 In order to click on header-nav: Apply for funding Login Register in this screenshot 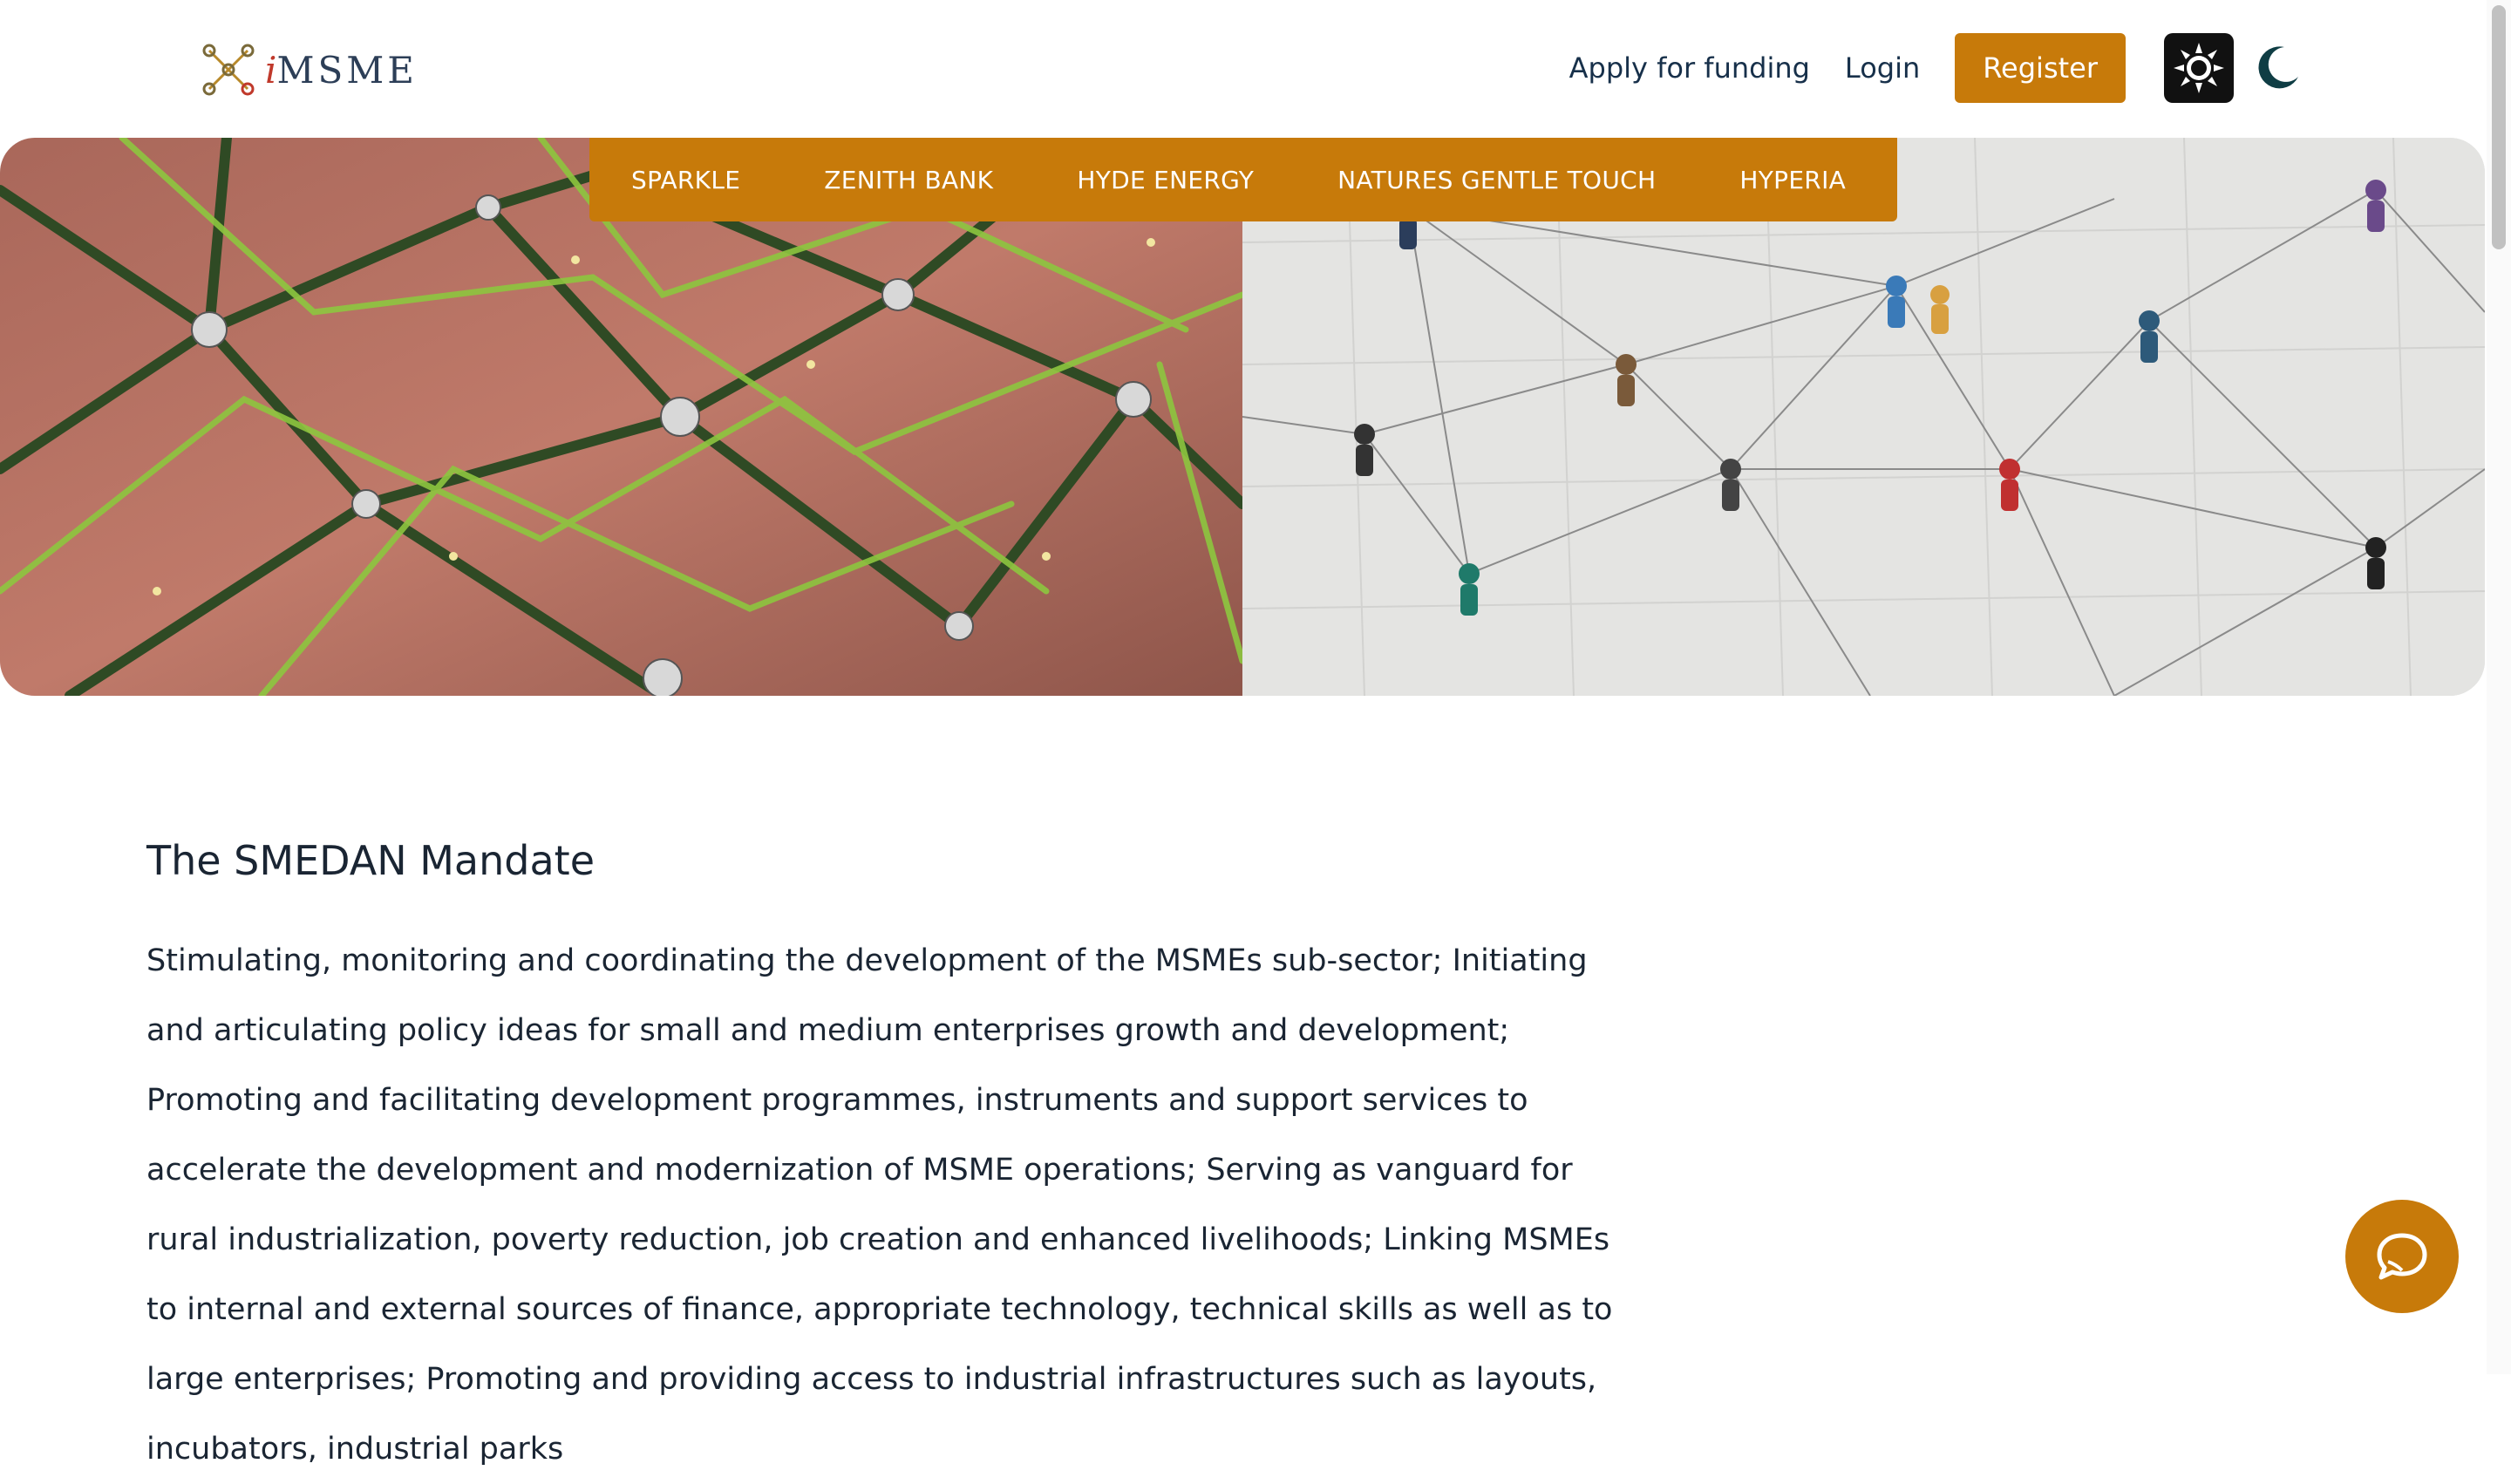, I will do `click(1940, 68)`.